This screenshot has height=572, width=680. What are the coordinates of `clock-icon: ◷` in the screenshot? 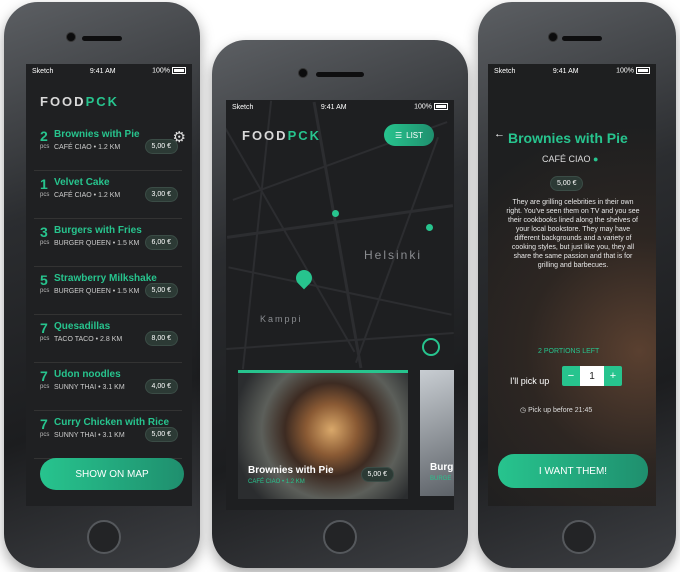 It's located at (523, 410).